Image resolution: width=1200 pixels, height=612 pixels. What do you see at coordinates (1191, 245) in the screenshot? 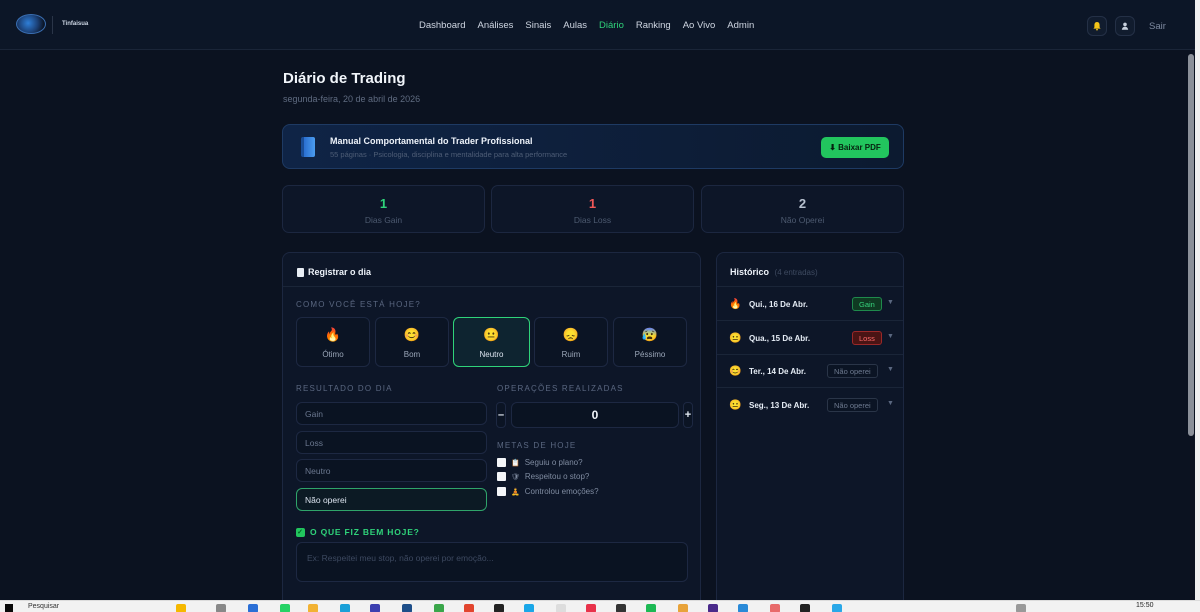
I see `scrollbar-thumb` at bounding box center [1191, 245].